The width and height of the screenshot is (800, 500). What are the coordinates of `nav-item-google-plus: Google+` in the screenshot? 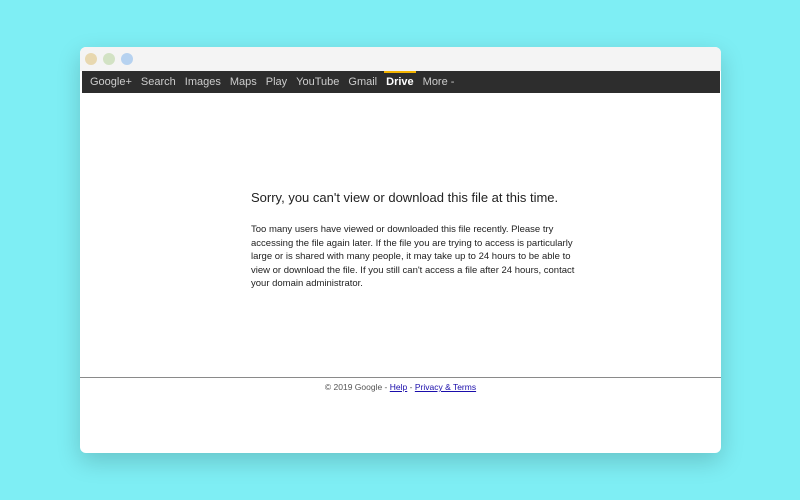 It's located at (111, 82).